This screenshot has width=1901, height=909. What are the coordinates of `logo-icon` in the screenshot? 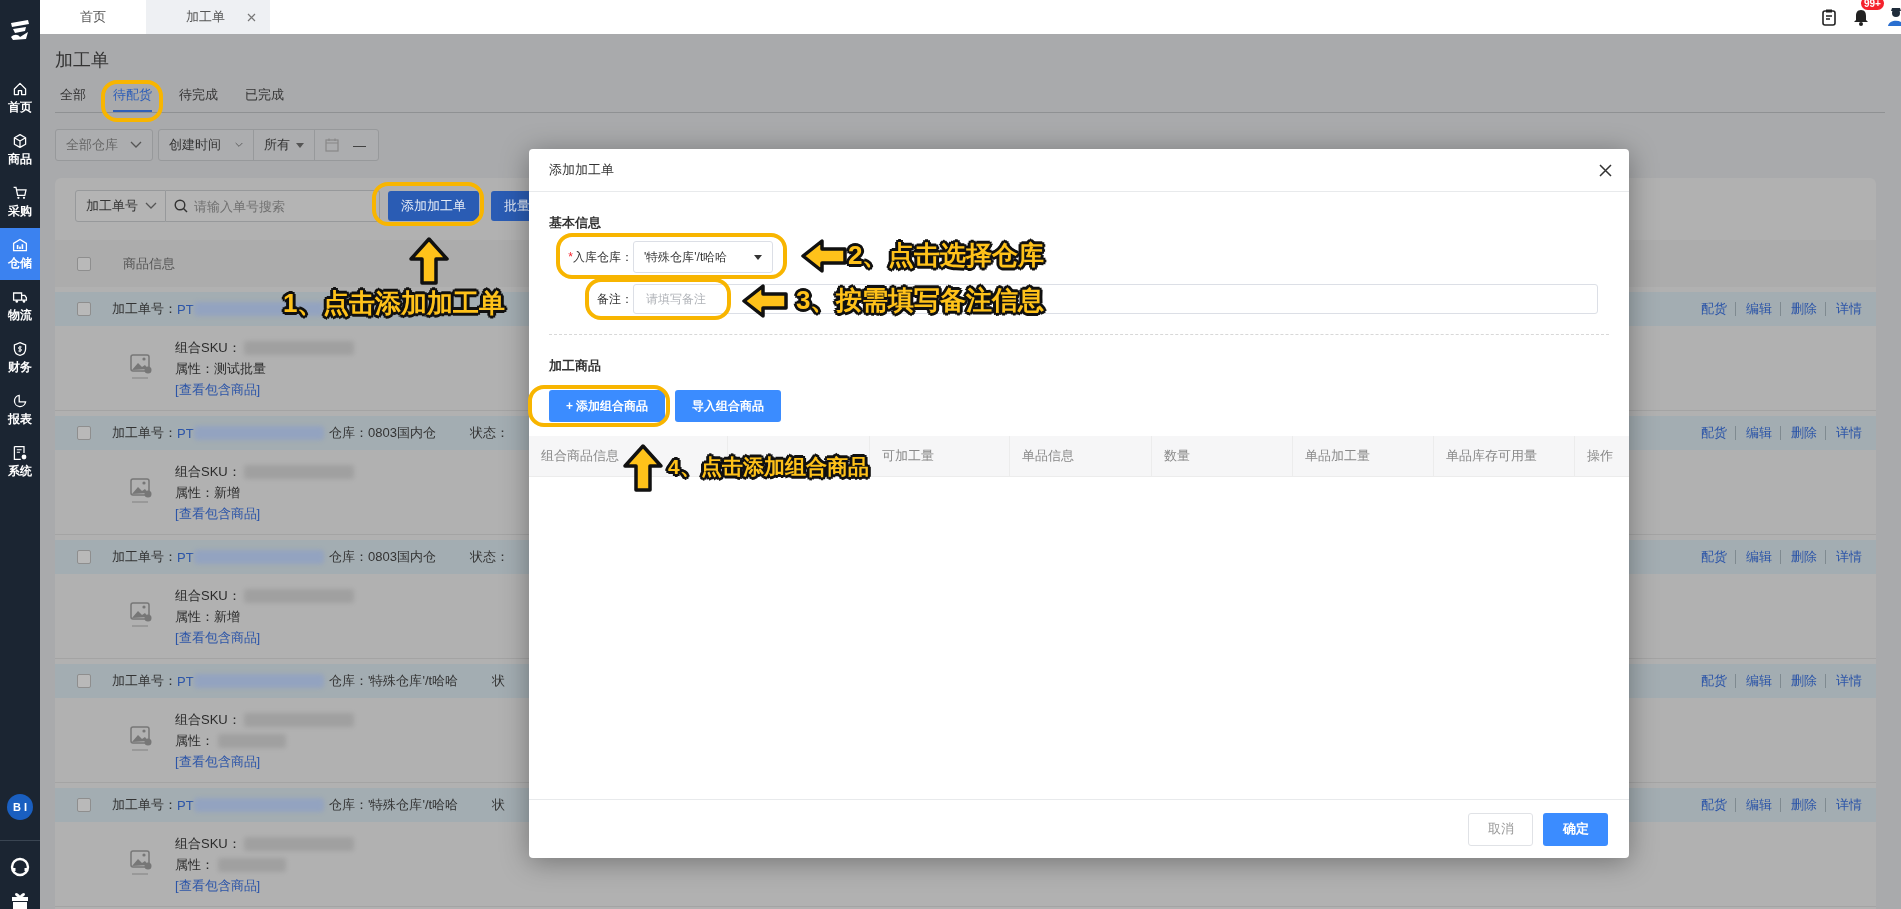 It's located at (20, 30).